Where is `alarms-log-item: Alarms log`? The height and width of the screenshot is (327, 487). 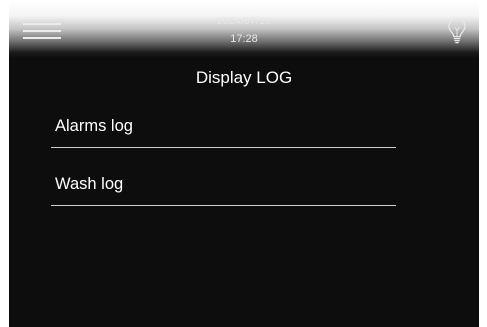 alarms-log-item: Alarms log is located at coordinates (223, 127).